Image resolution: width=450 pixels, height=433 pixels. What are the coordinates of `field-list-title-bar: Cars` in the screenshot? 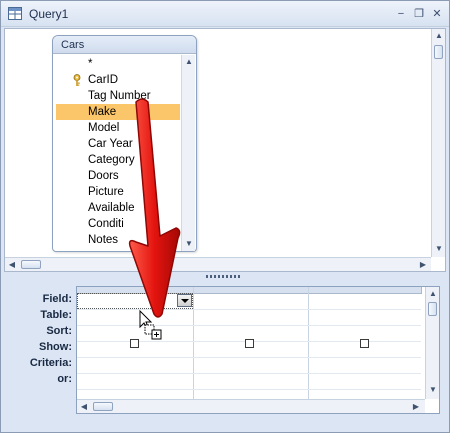 It's located at (124, 45).